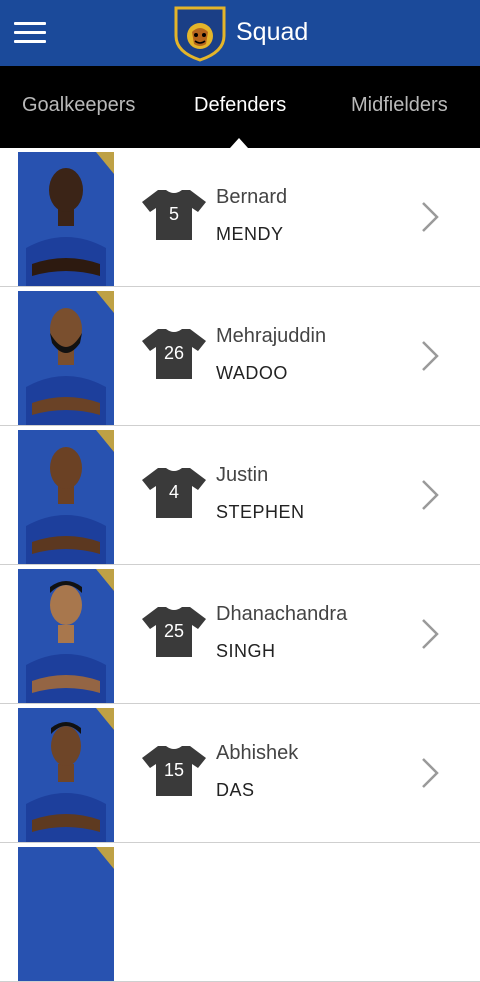  Describe the element at coordinates (240, 773) in the screenshot. I see `player-row: 15 Abhishek DAS` at that location.